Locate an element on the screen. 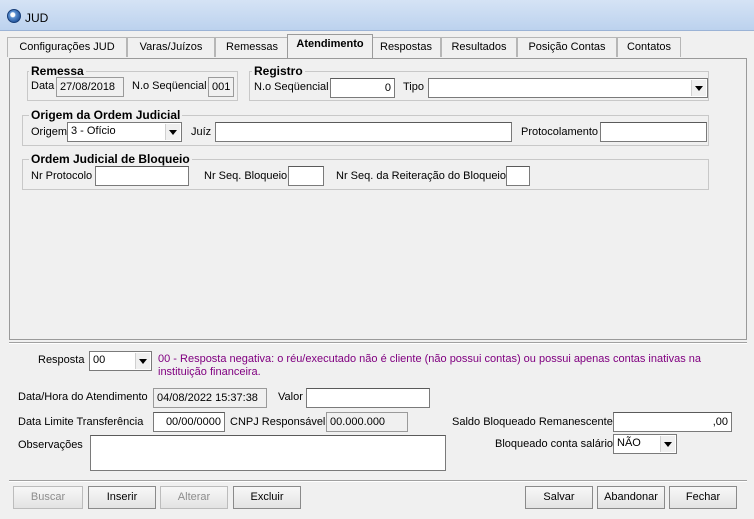  tab-atendimento: Atendimento is located at coordinates (330, 46).